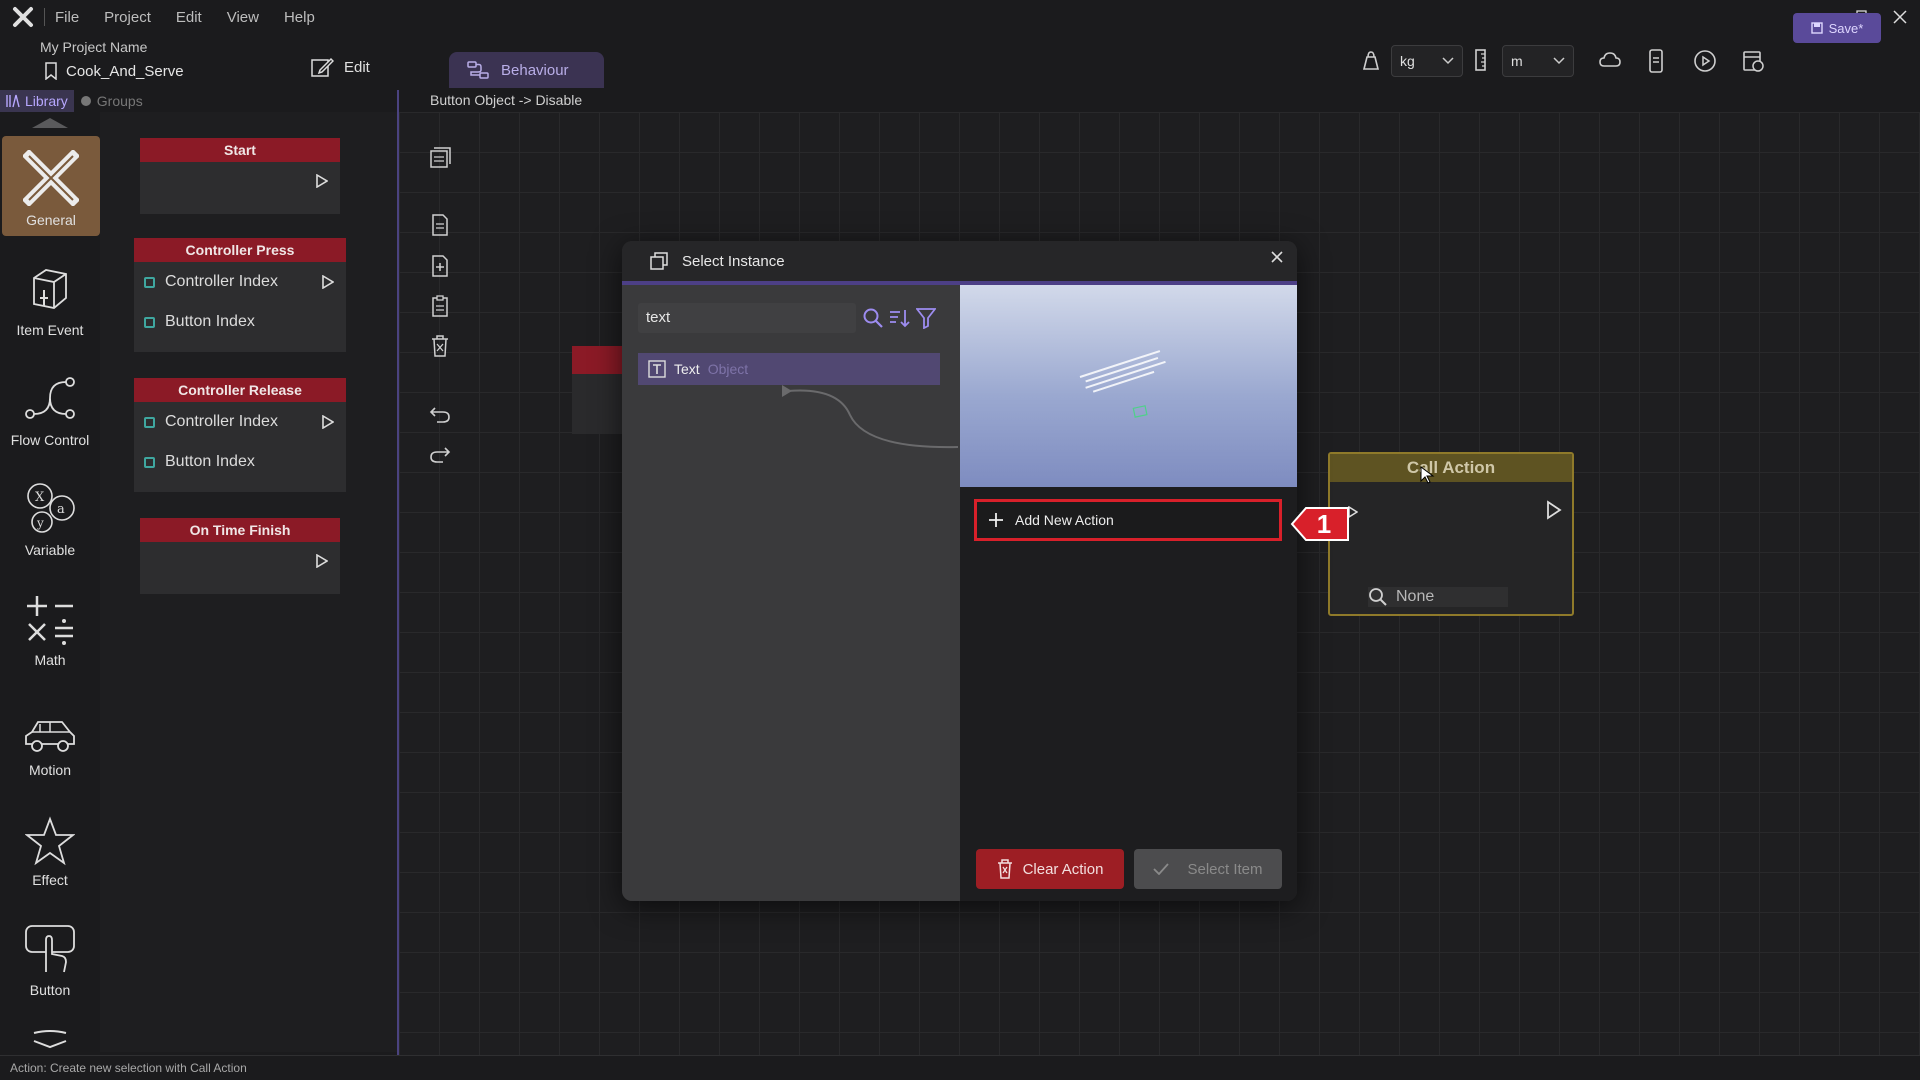 Image resolution: width=1920 pixels, height=1080 pixels. What do you see at coordinates (240, 176) in the screenshot?
I see `node-start: Start` at bounding box center [240, 176].